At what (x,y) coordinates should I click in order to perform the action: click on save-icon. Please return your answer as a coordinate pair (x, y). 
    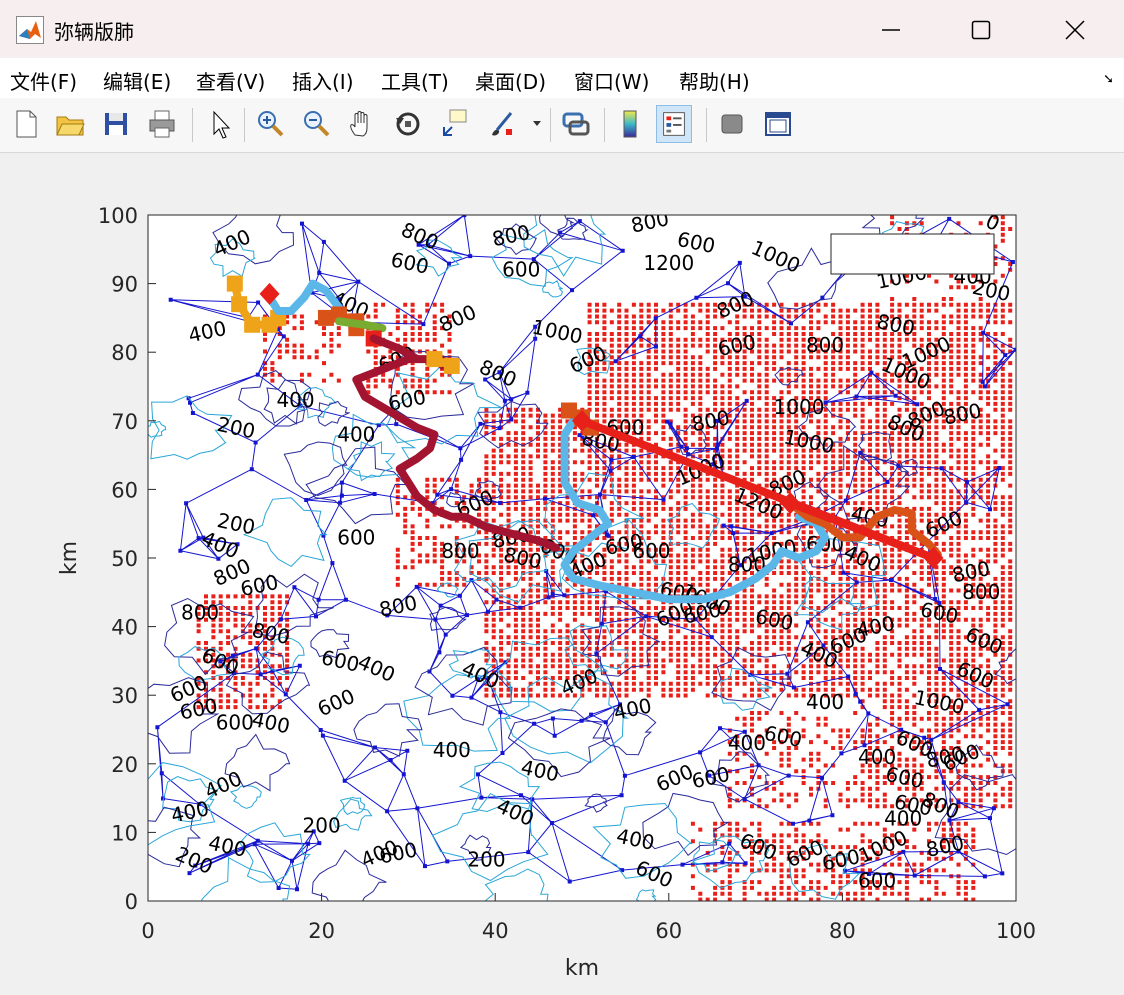
    Looking at the image, I should click on (116, 124).